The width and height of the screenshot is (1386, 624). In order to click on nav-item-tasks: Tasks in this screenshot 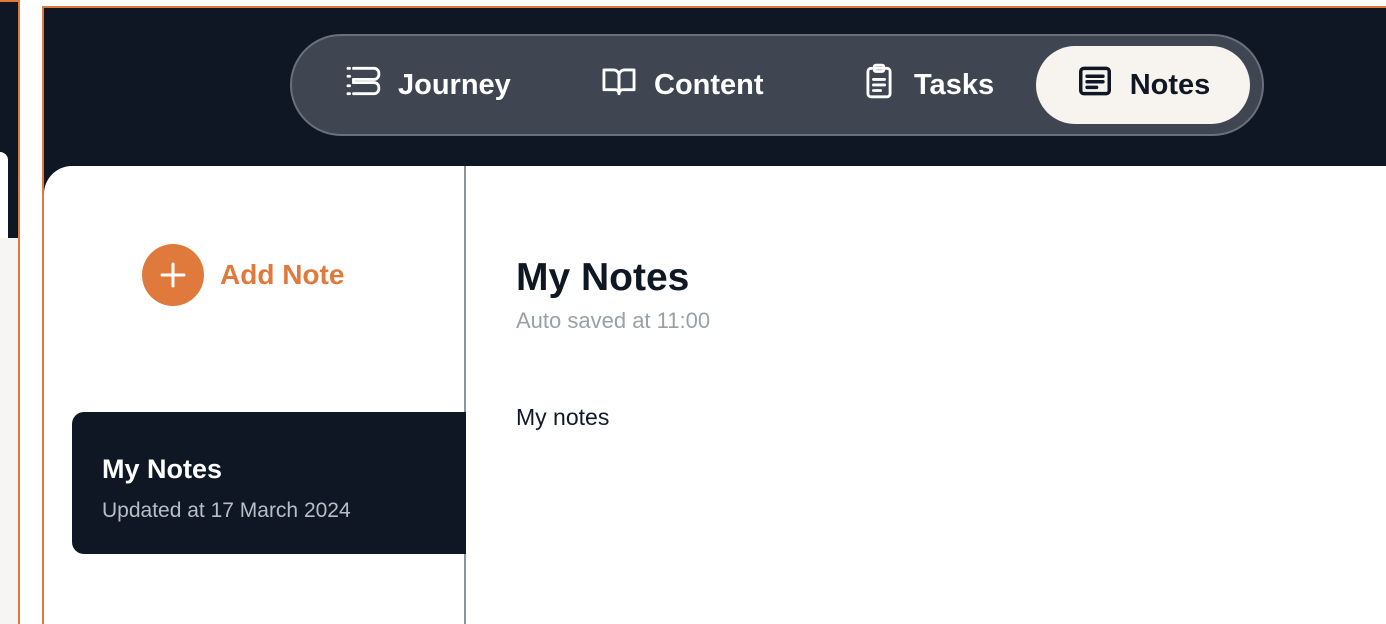, I will do `click(927, 85)`.